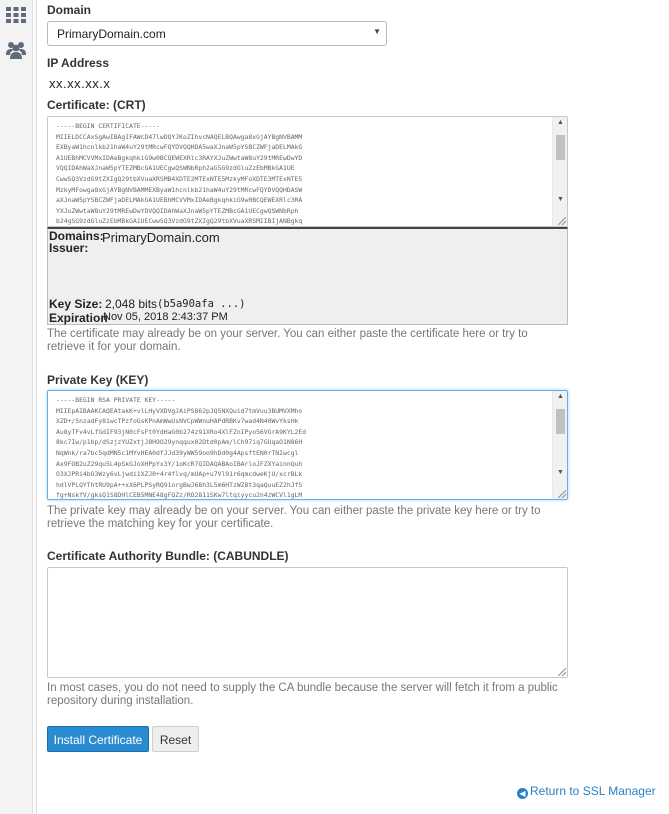 This screenshot has width=669, height=814. I want to click on expiration-value: Nov 05, 2018 2:43:37 PM, so click(165, 317).